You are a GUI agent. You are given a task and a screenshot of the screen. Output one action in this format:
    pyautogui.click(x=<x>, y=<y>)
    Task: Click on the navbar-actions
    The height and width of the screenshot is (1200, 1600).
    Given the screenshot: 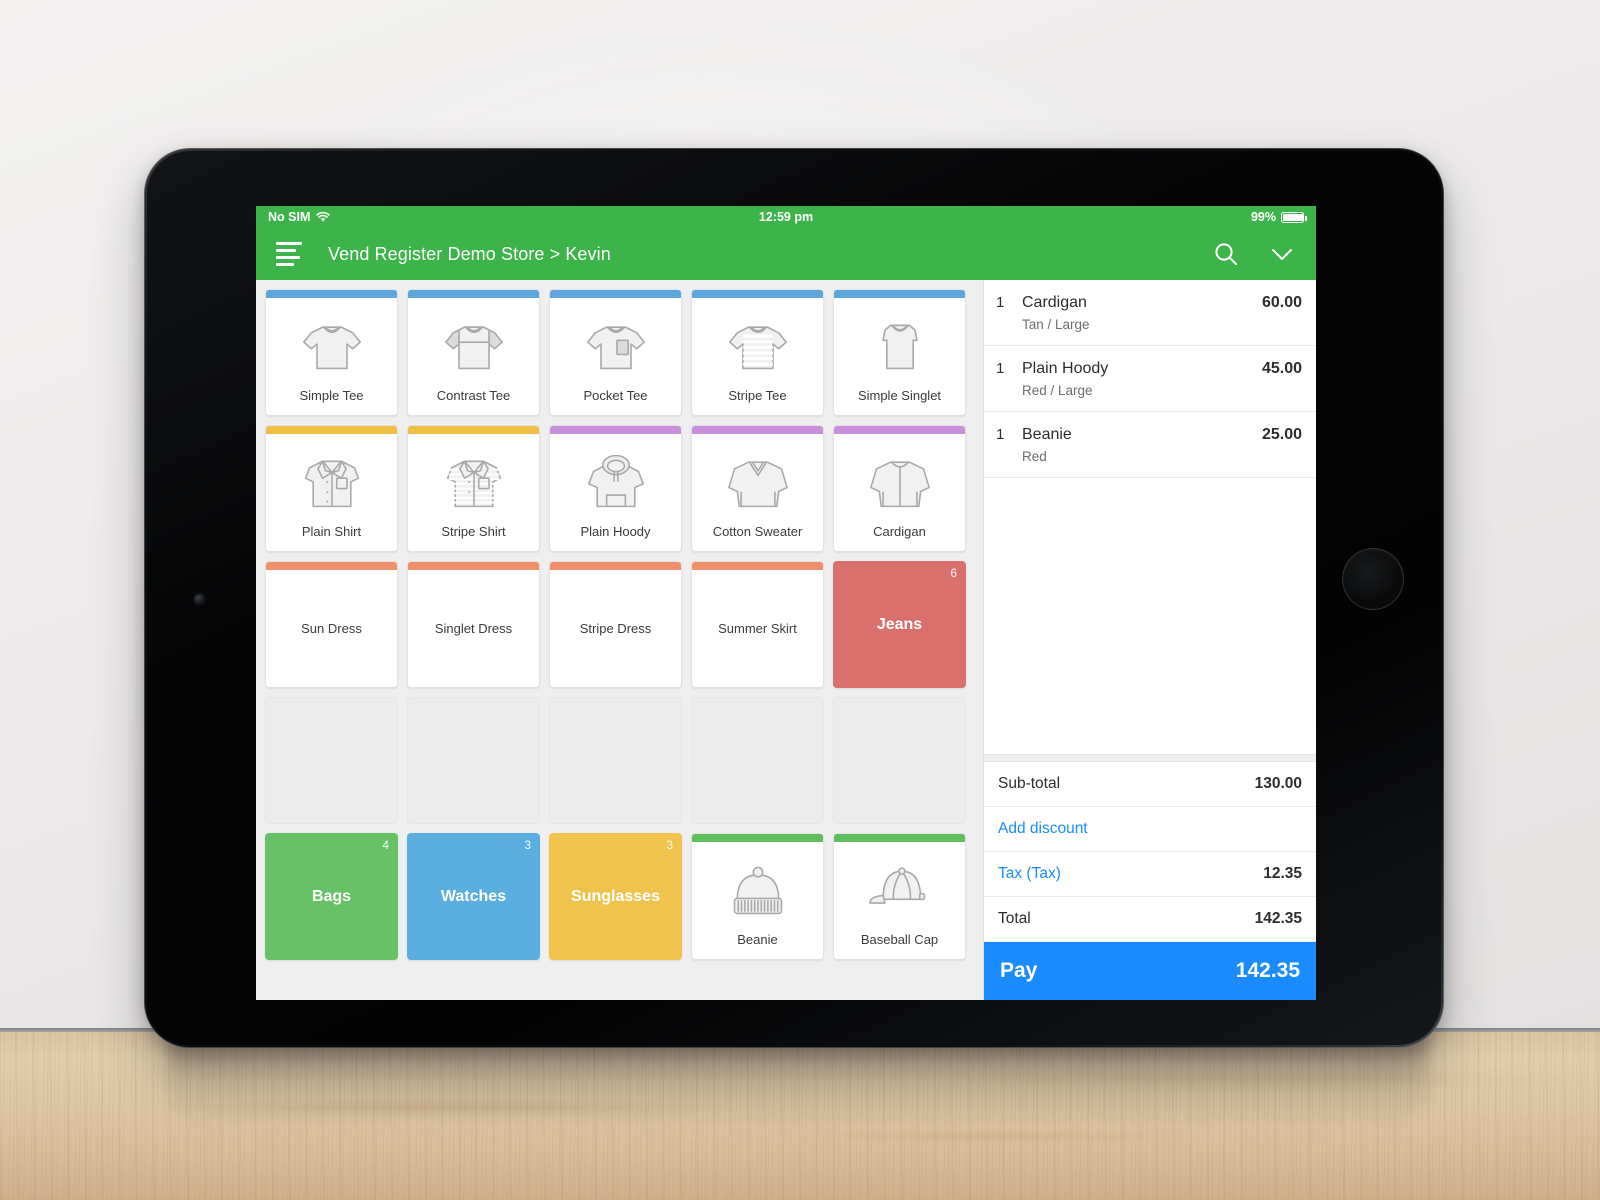 What is the action you would take?
    pyautogui.click(x=1254, y=254)
    